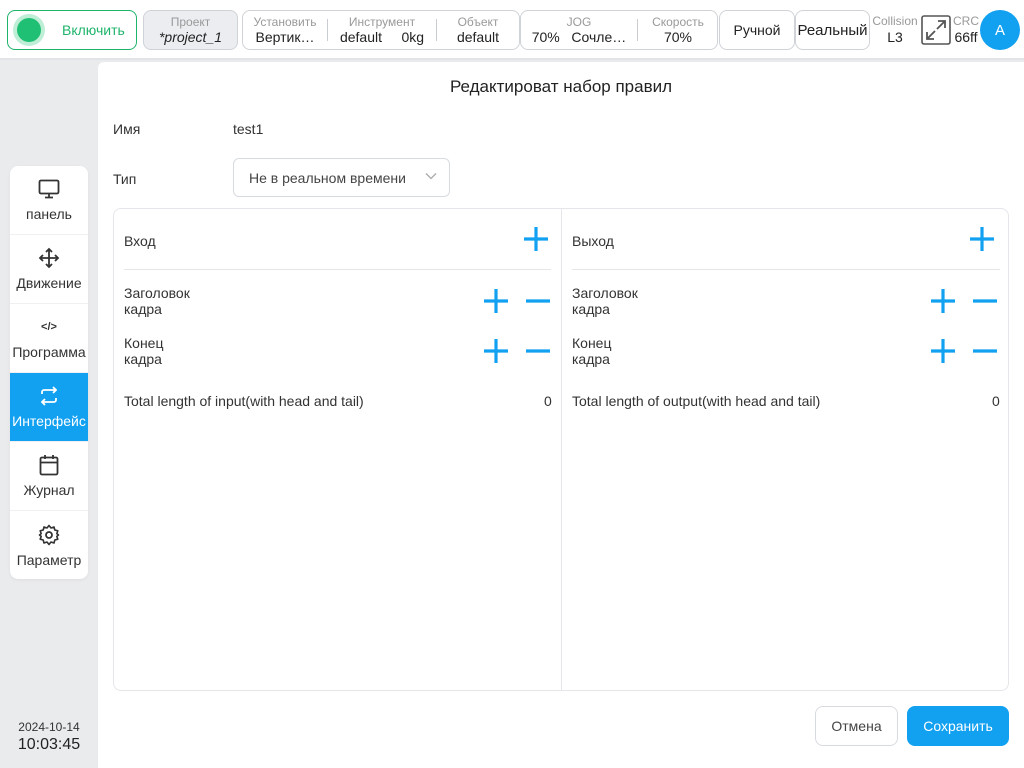 This screenshot has width=1024, height=768. I want to click on code-icon: </>, so click(49, 327).